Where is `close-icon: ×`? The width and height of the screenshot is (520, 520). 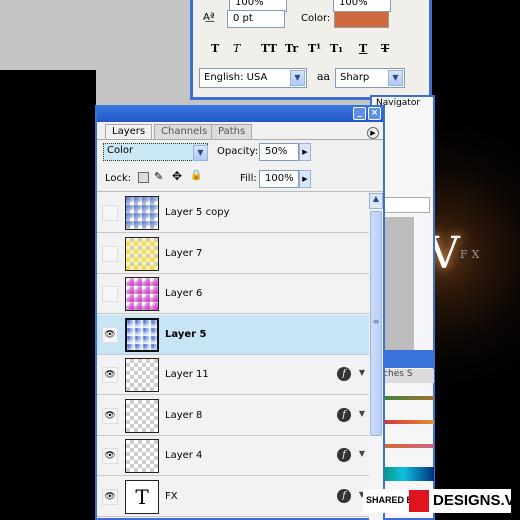 close-icon: × is located at coordinates (374, 113).